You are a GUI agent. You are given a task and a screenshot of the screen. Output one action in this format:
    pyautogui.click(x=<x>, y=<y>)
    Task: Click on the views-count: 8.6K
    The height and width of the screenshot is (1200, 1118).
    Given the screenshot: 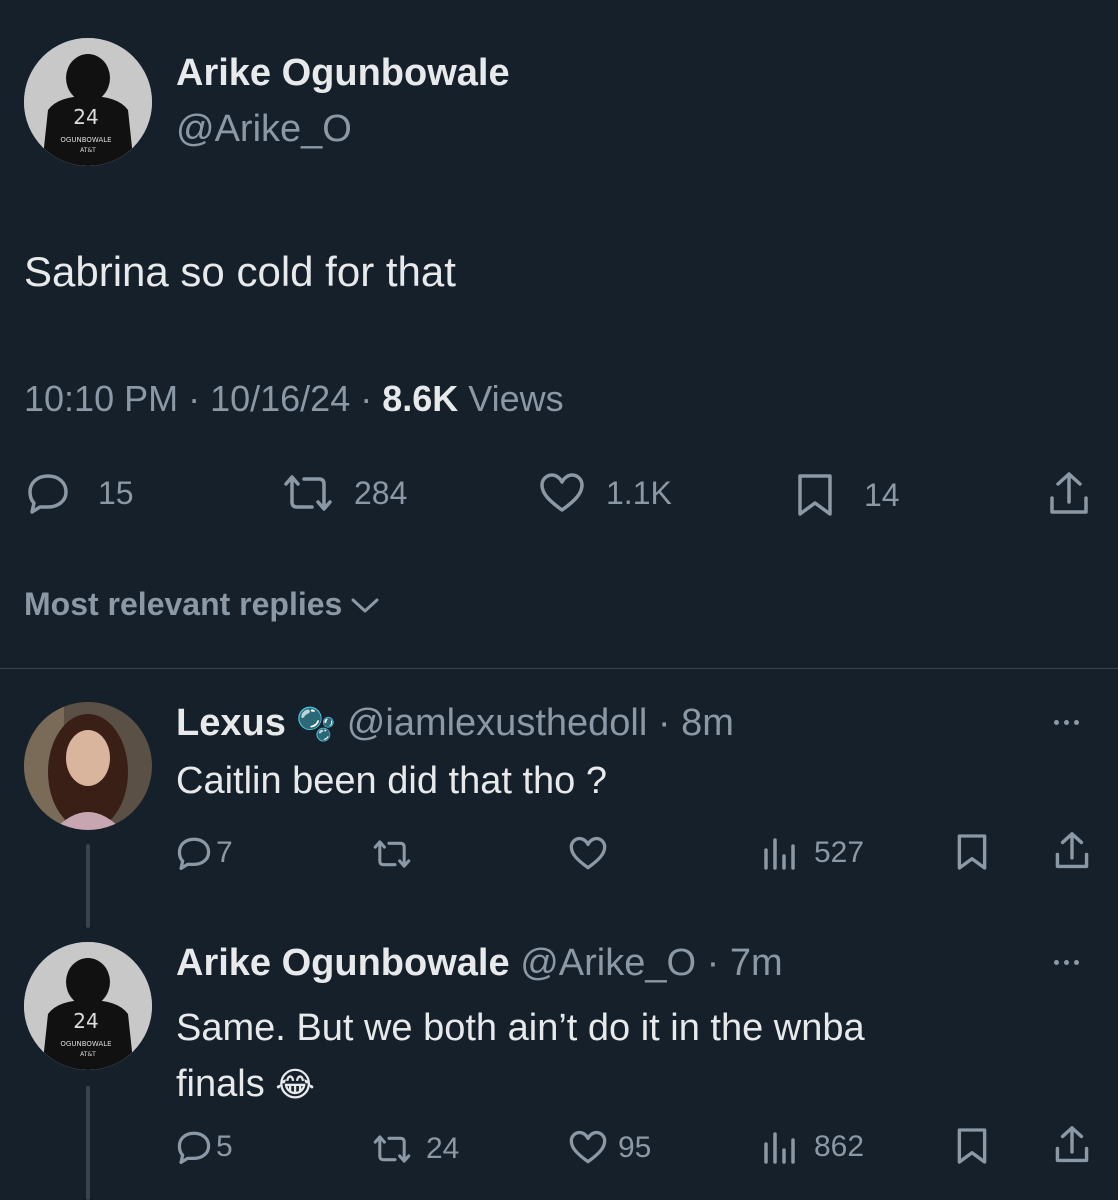 What is the action you would take?
    pyautogui.click(x=420, y=398)
    